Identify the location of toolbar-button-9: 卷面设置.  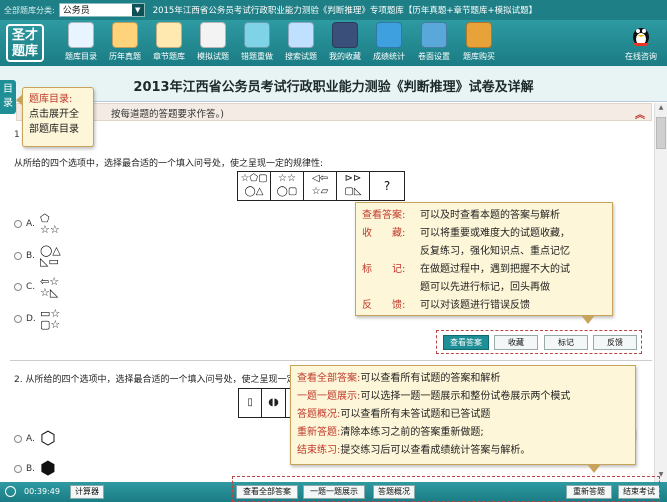
(434, 42).